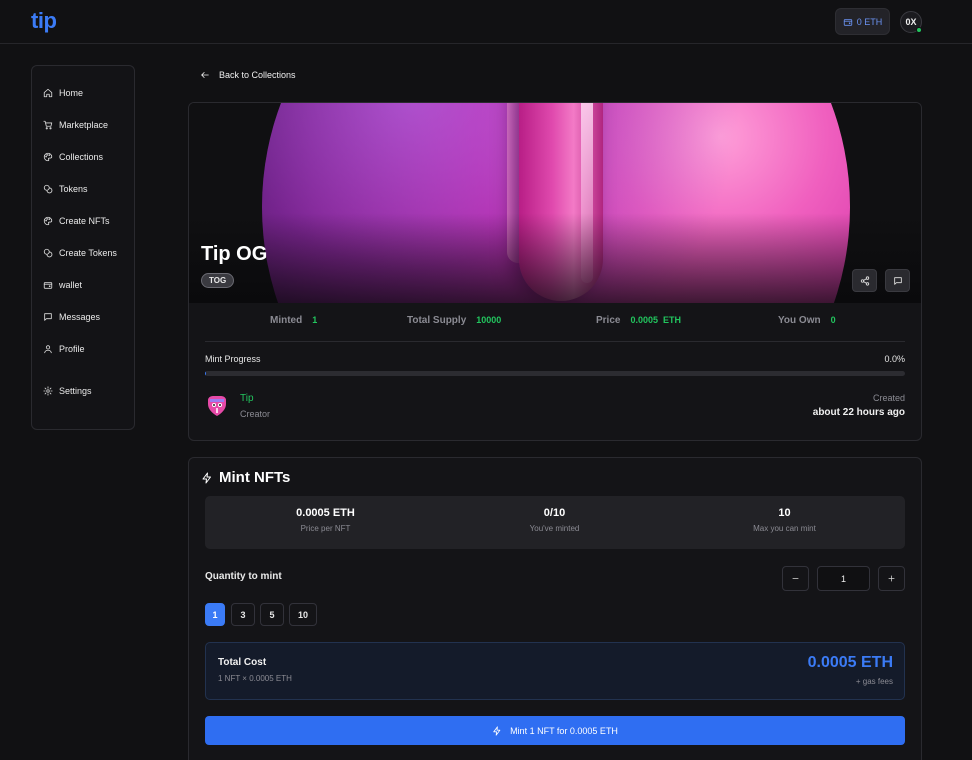 Image resolution: width=972 pixels, height=760 pixels. I want to click on message-button, so click(897, 280).